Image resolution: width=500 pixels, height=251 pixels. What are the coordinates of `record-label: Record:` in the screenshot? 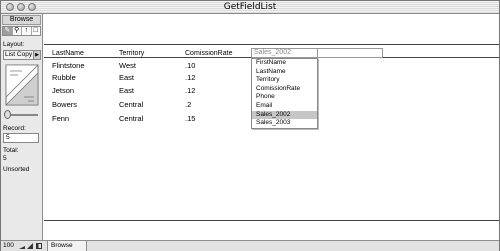 It's located at (14, 128).